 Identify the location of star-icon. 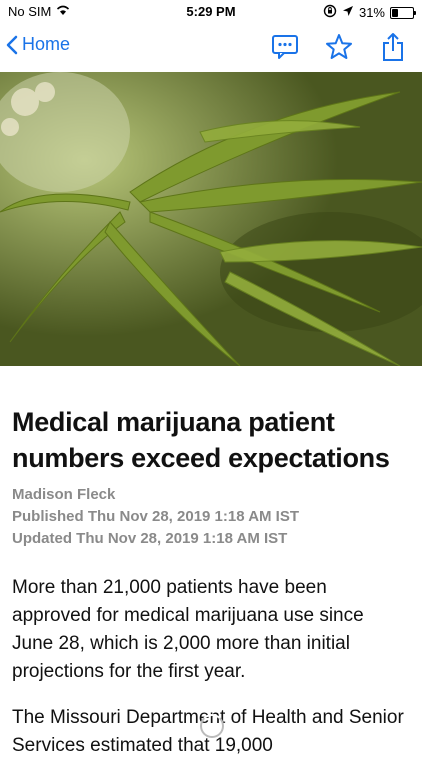
(339, 47).